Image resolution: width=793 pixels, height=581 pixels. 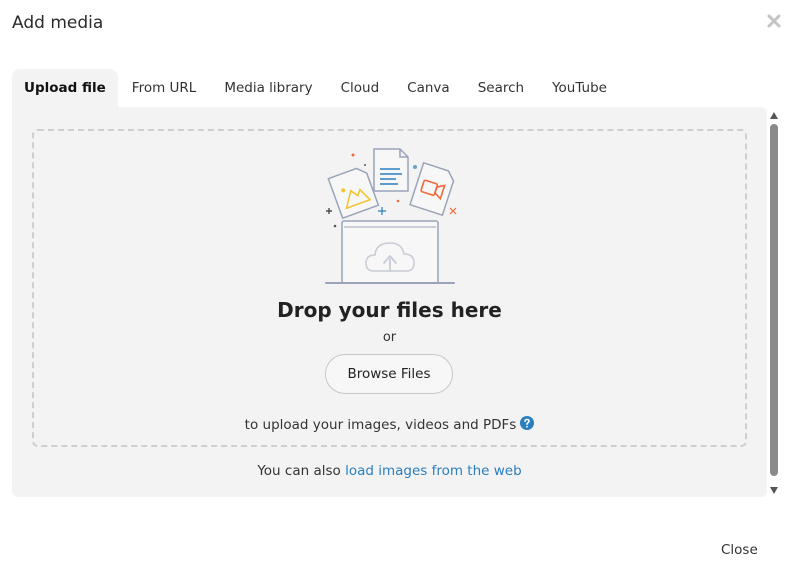 What do you see at coordinates (389, 310) in the screenshot?
I see `drop-files-heading: Drop your files here` at bounding box center [389, 310].